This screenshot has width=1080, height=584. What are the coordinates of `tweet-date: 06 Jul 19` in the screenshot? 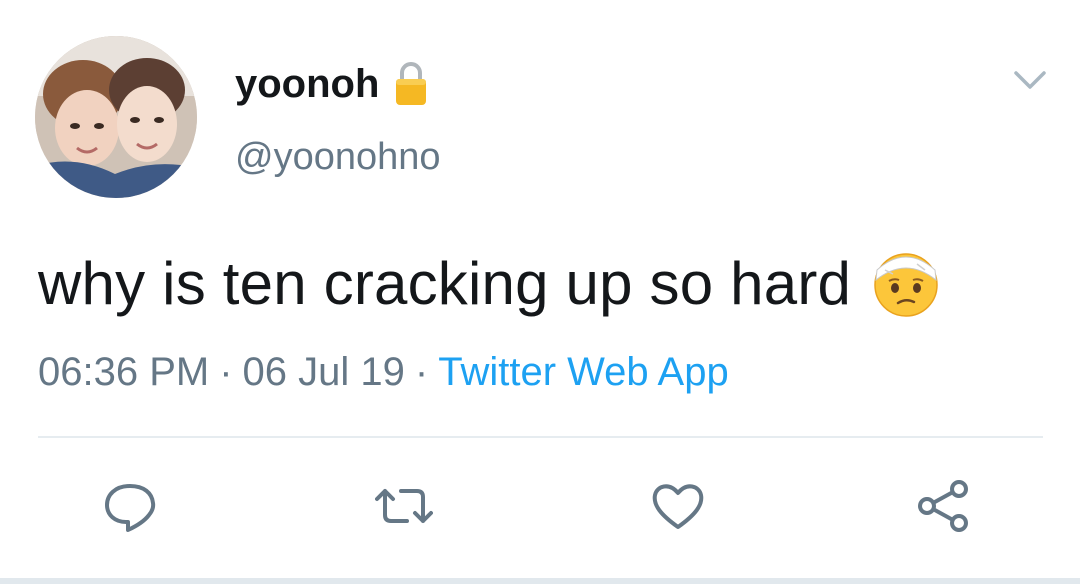 It's located at (324, 372).